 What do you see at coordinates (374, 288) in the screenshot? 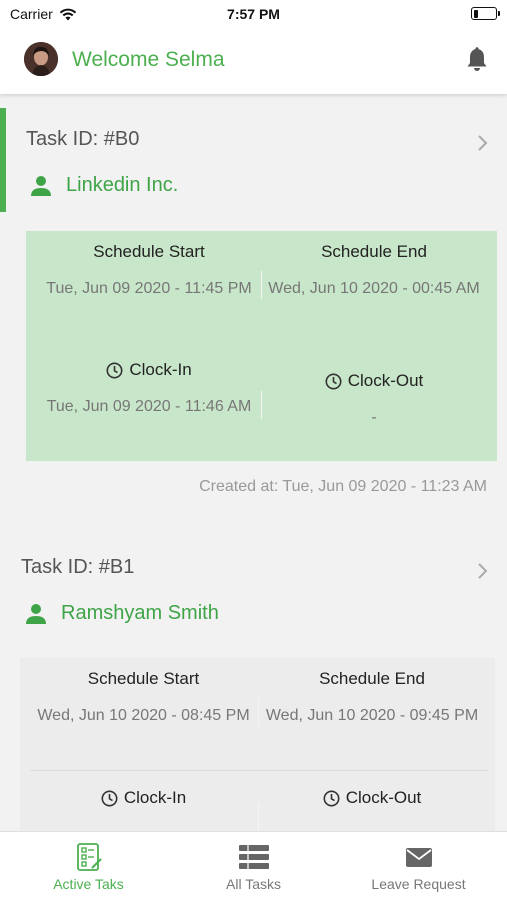
I see `schedule-end-value: Wed, Jun 10 2020 - 00:45 AM` at bounding box center [374, 288].